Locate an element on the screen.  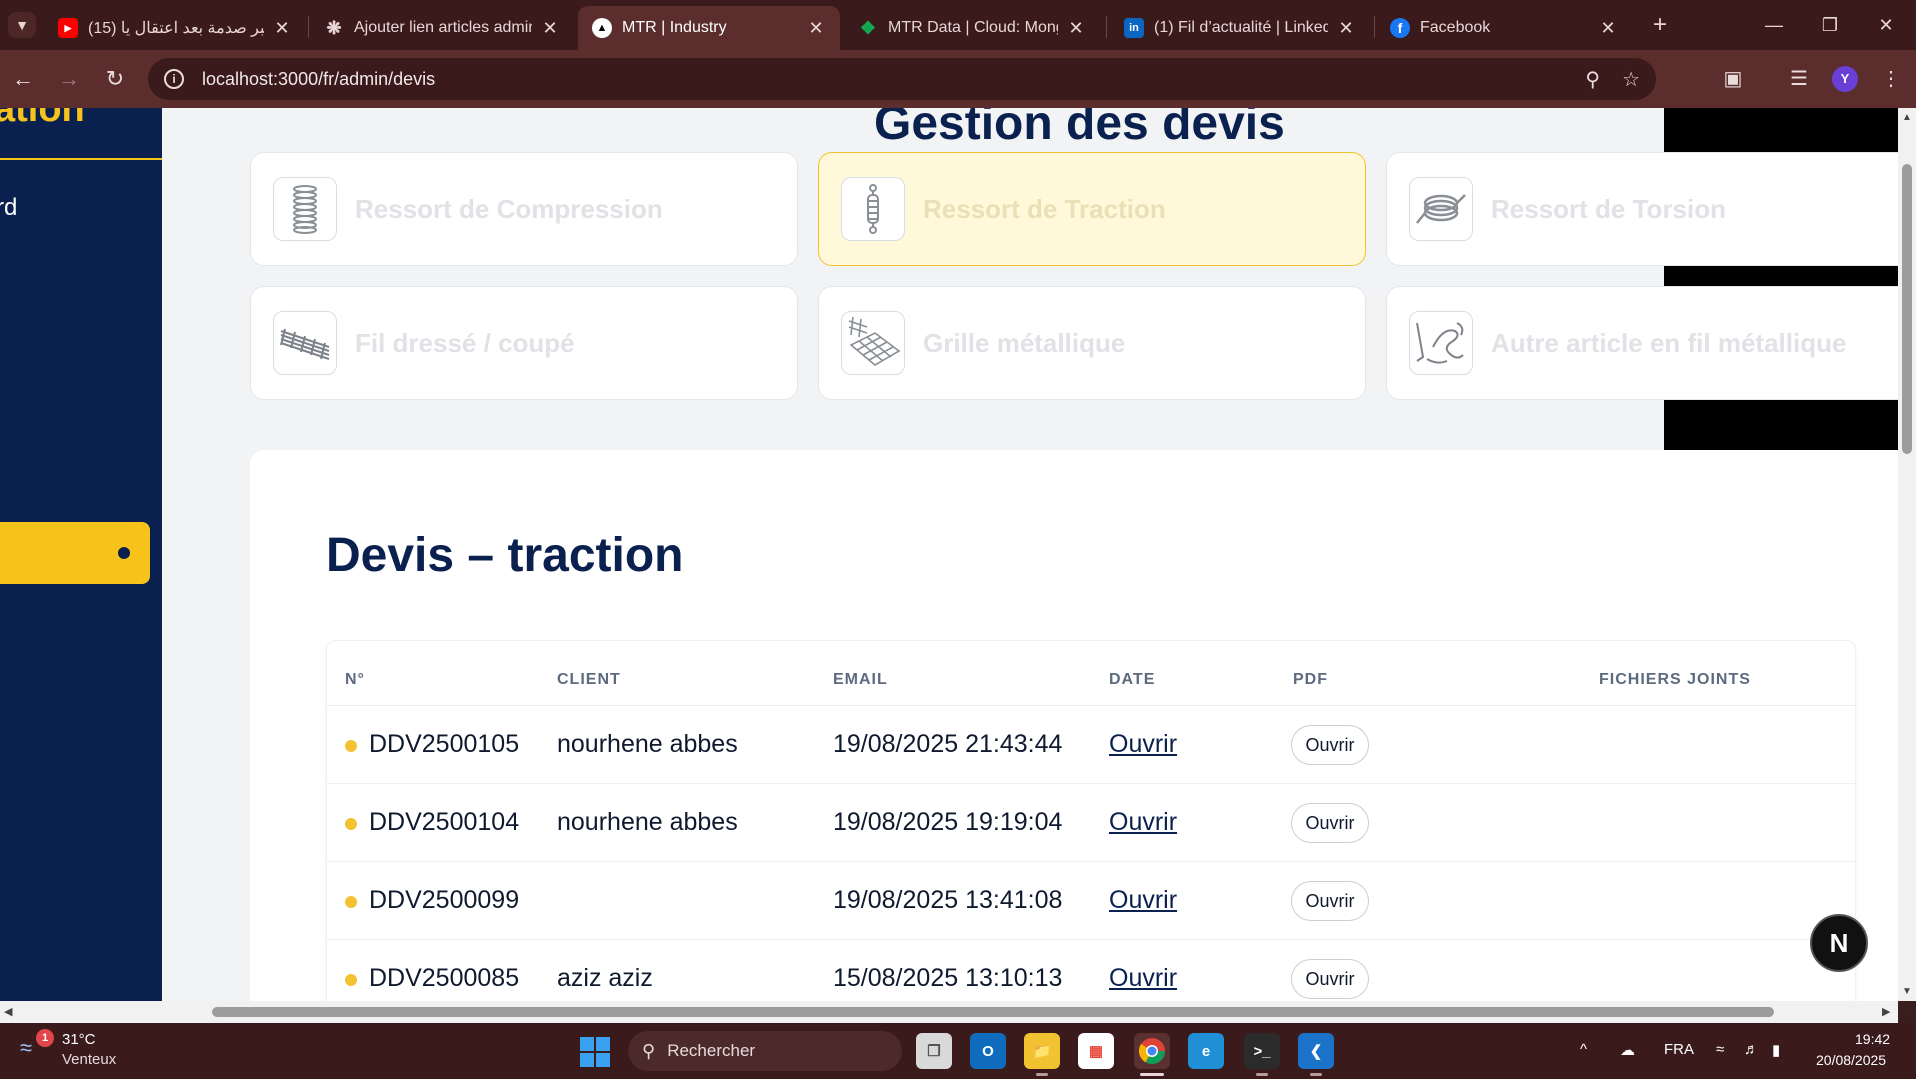
address-bar: i localhost:3000/fr/admin/devis ⚲ ☆ is located at coordinates (902, 79).